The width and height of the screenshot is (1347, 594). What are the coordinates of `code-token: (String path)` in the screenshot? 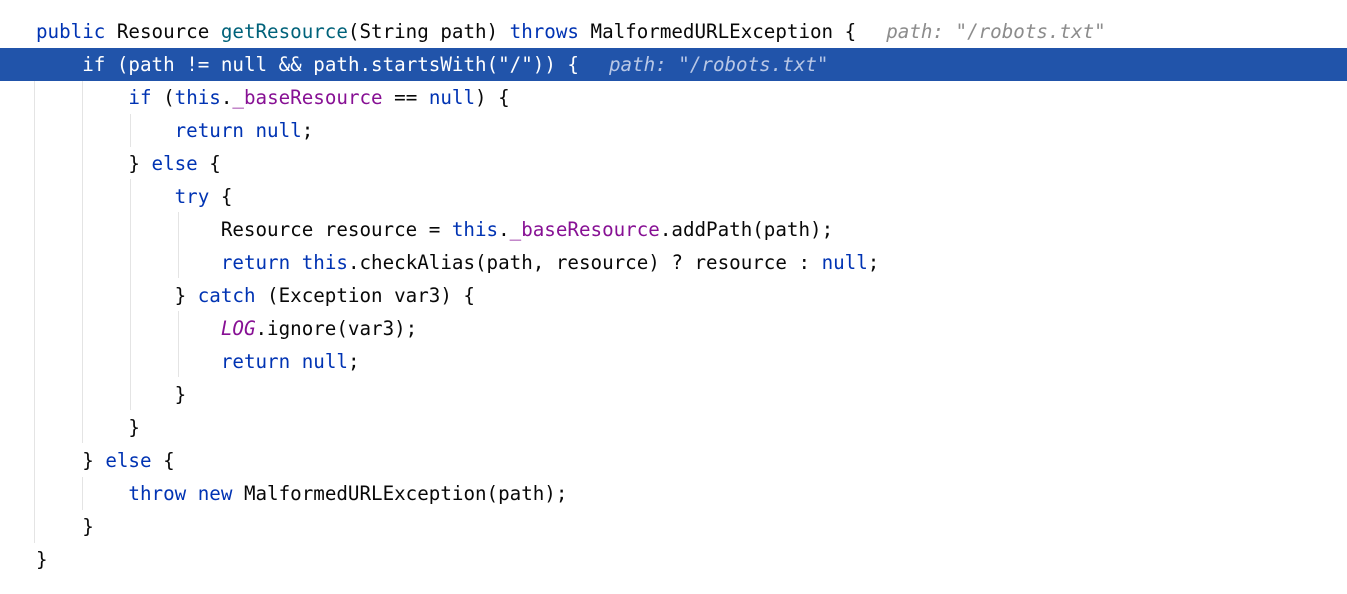 It's located at (428, 31).